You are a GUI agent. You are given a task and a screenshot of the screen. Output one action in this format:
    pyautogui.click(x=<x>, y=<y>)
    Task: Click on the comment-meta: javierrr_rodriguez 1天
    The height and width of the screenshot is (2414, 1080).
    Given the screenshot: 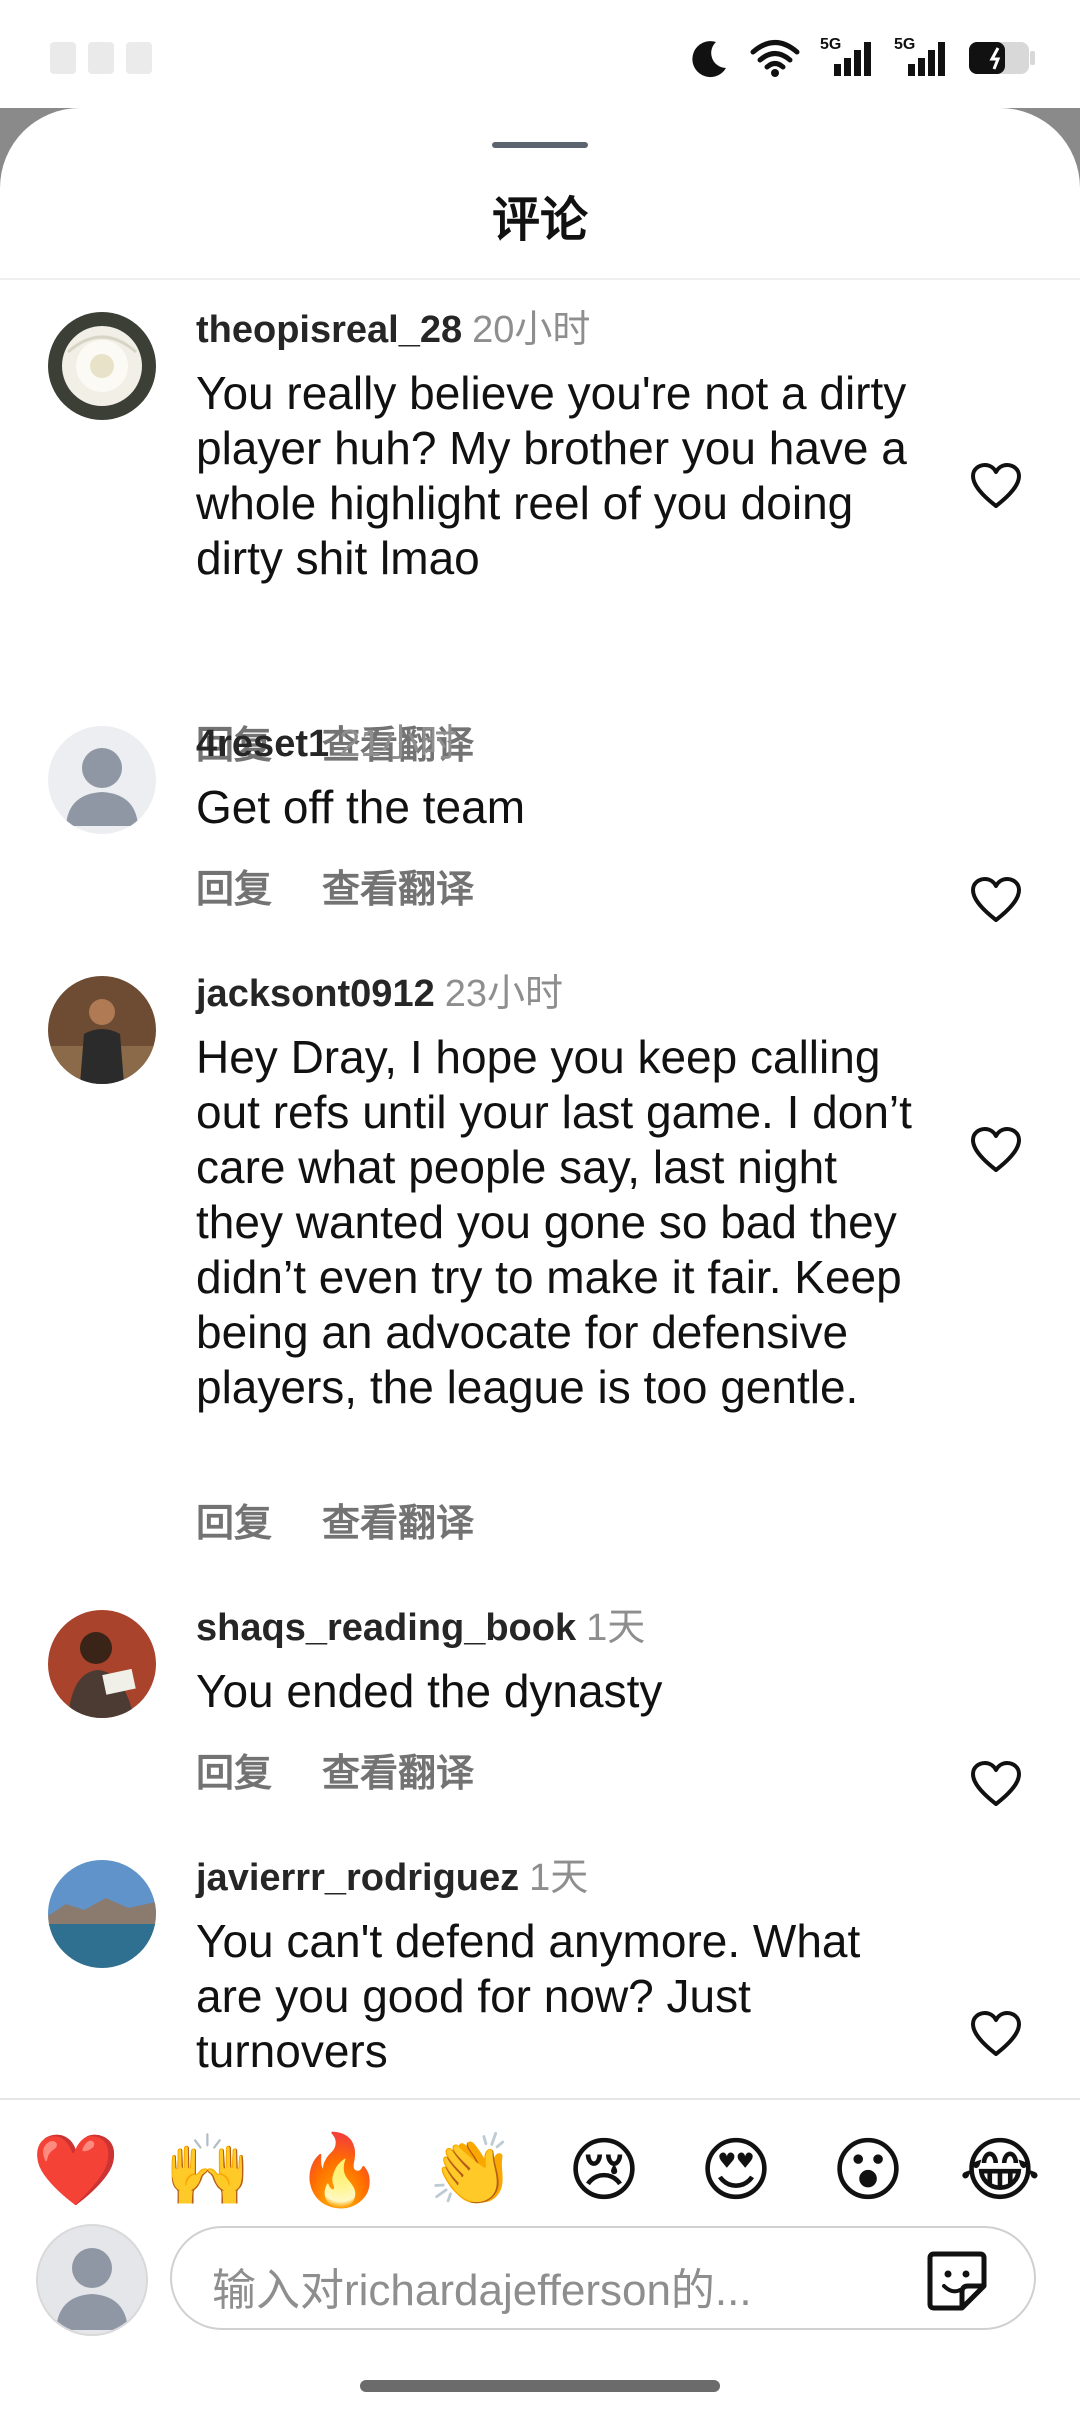 What is the action you would take?
    pyautogui.click(x=392, y=1878)
    